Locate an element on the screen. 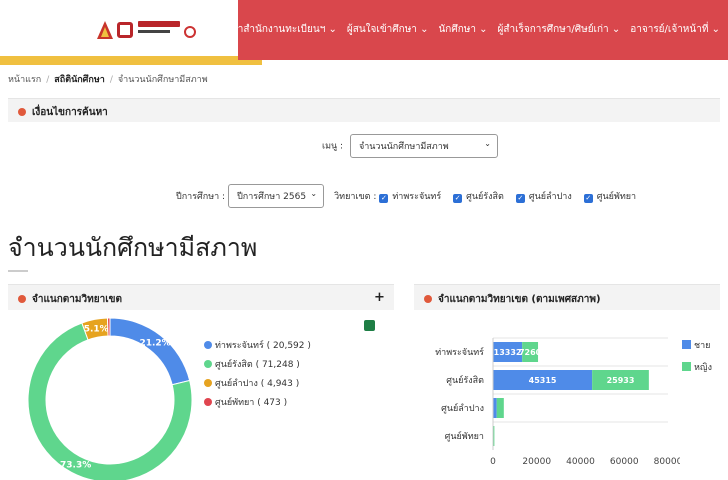 The image size is (728, 480). breadcrumb-stats: สถิตินักศึกษา is located at coordinates (79, 80).